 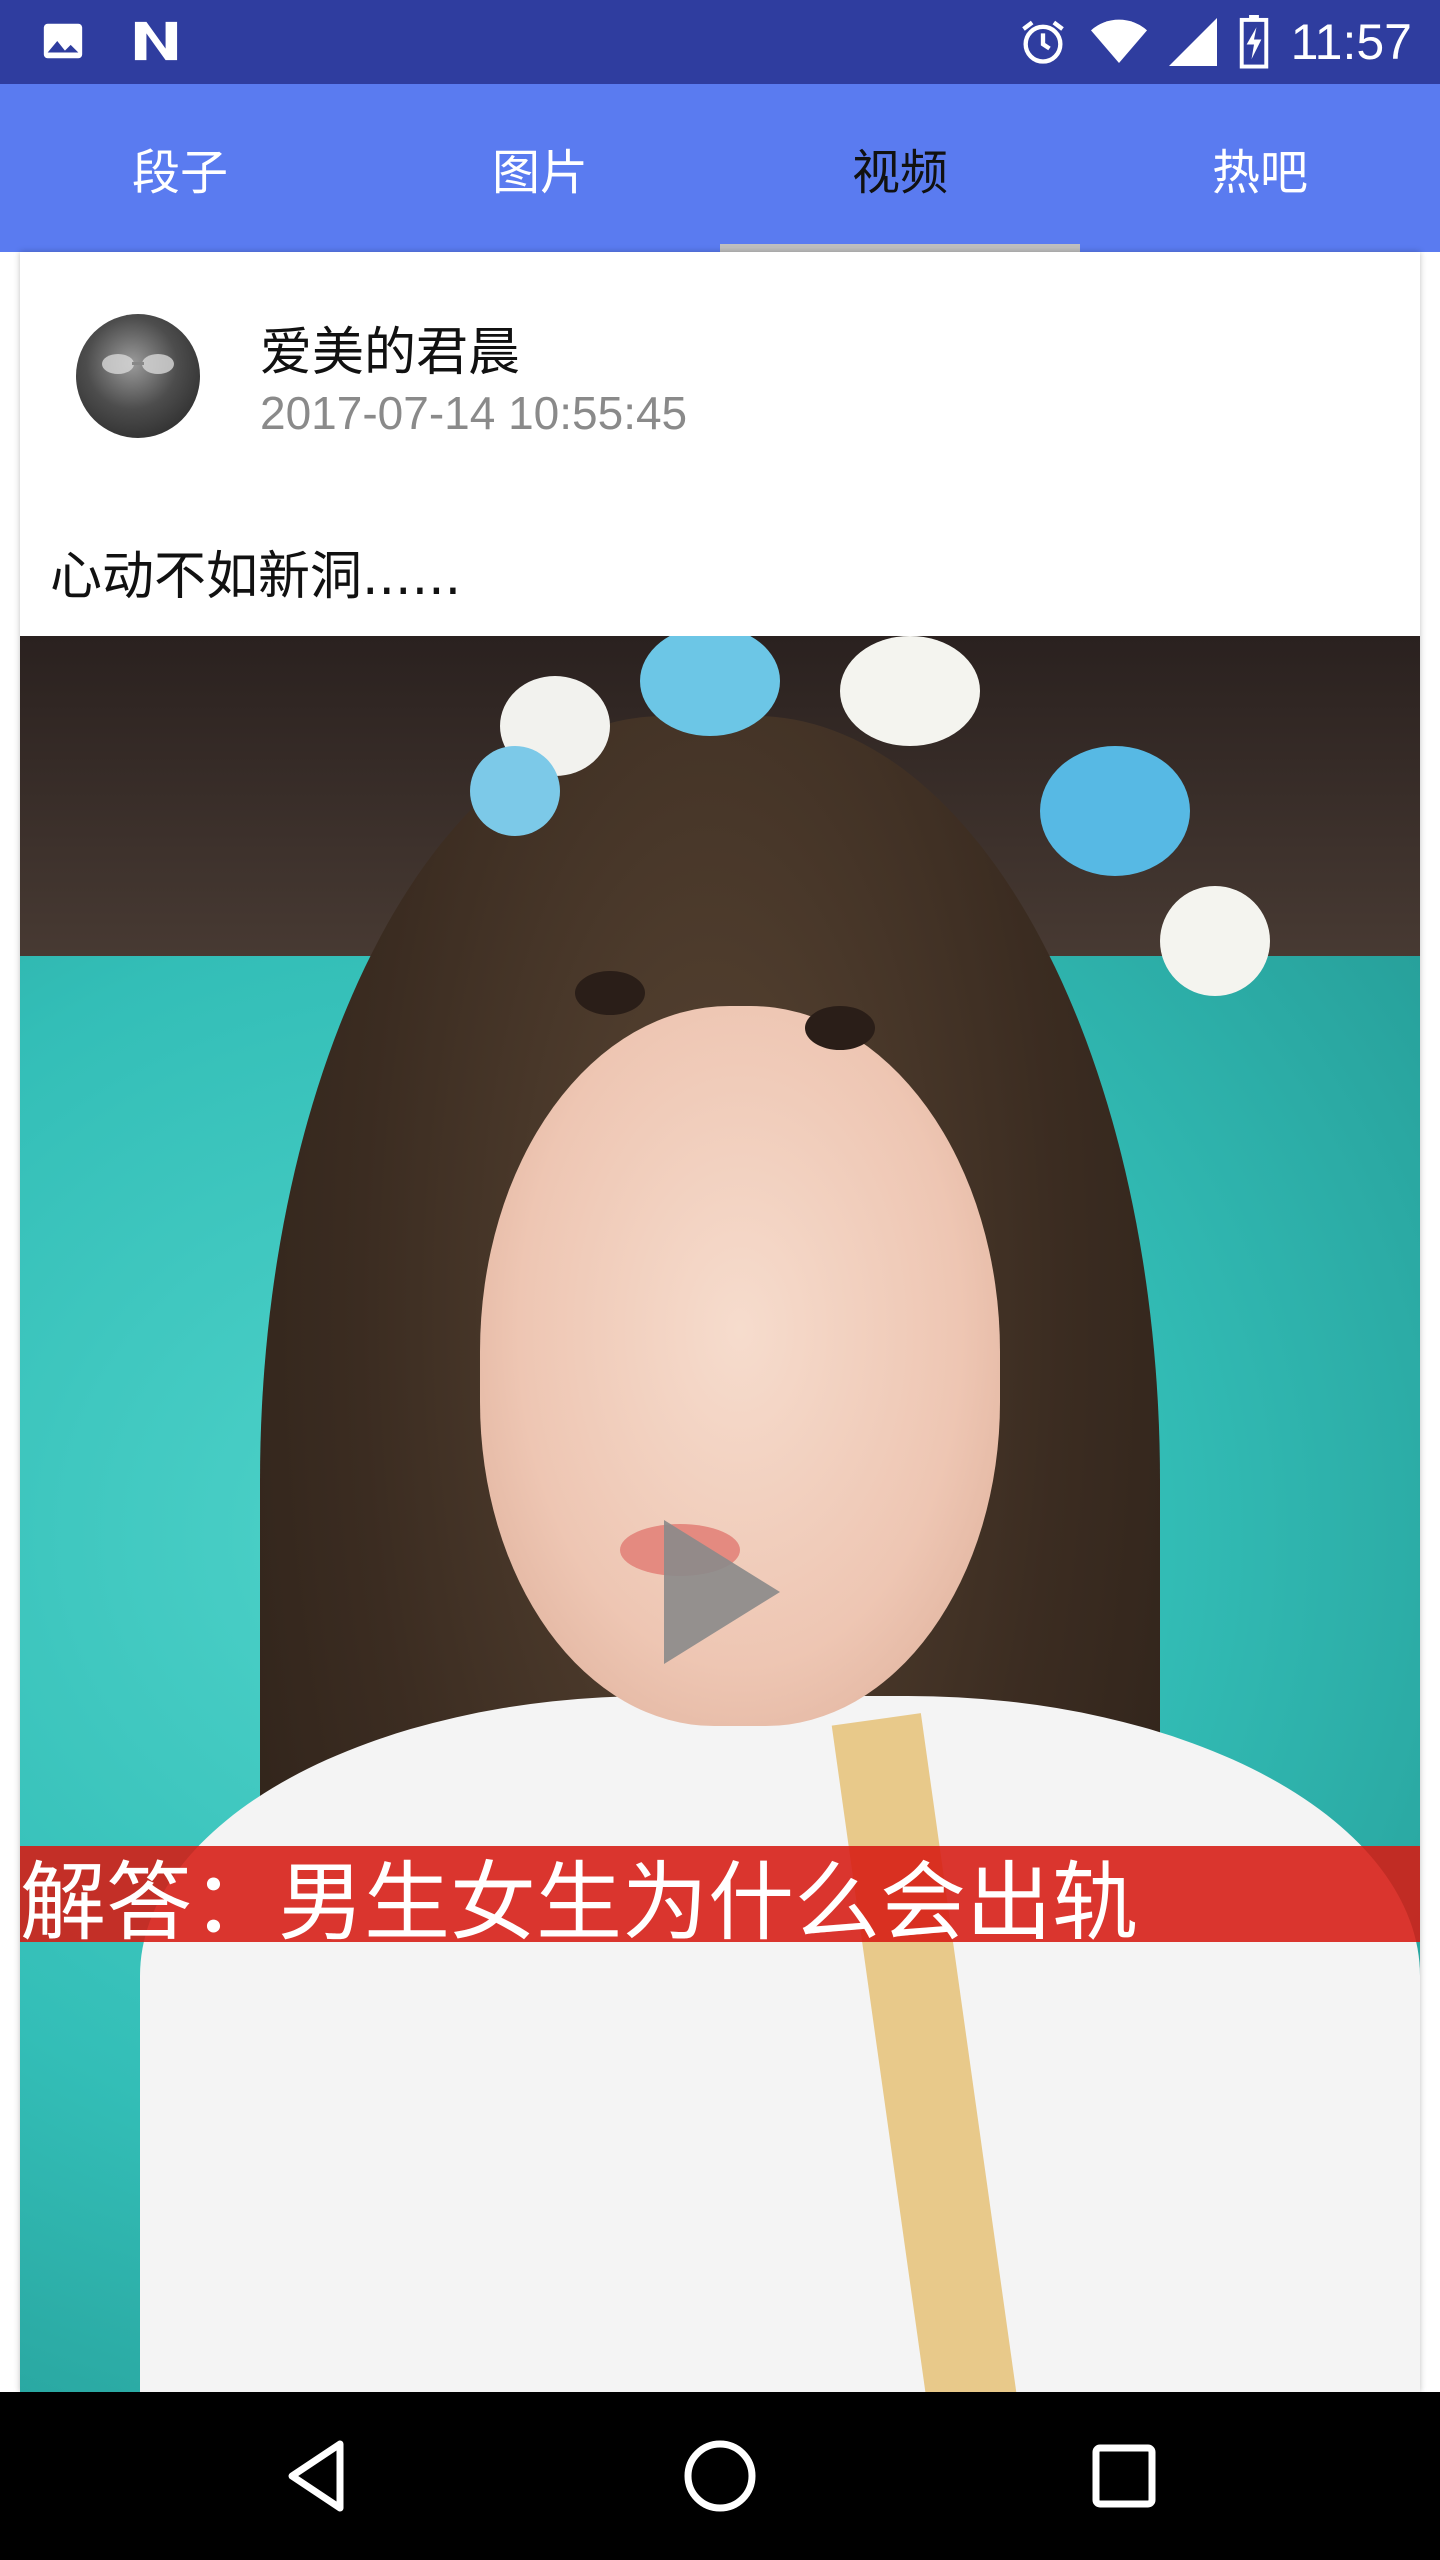 What do you see at coordinates (316, 2476) in the screenshot?
I see `back-icon` at bounding box center [316, 2476].